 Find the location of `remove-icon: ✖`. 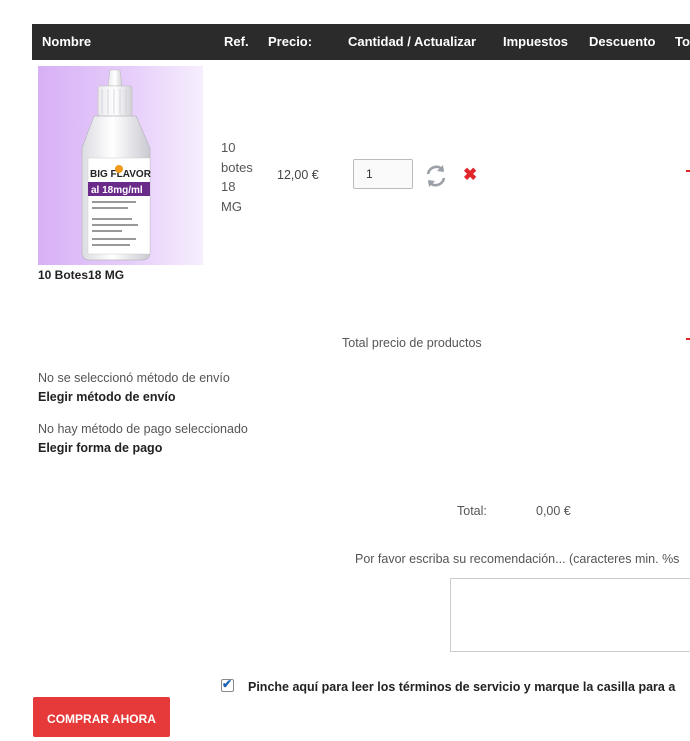

remove-icon: ✖ is located at coordinates (470, 175).